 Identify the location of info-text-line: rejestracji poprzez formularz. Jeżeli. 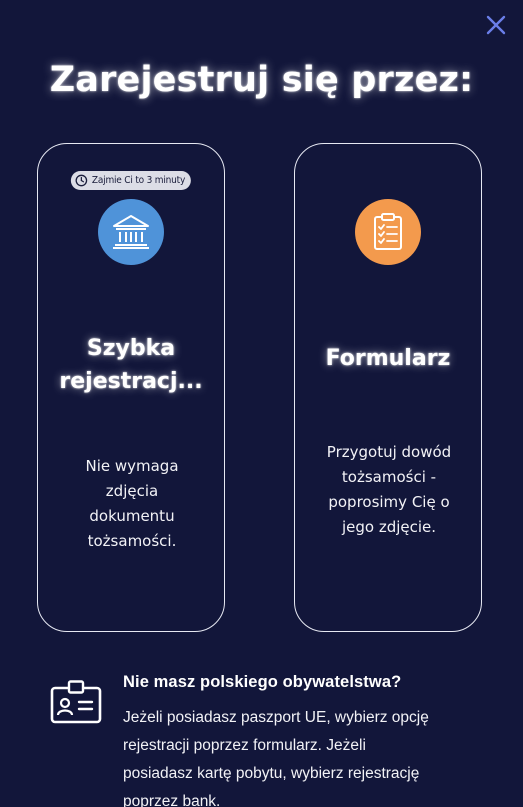
(244, 745).